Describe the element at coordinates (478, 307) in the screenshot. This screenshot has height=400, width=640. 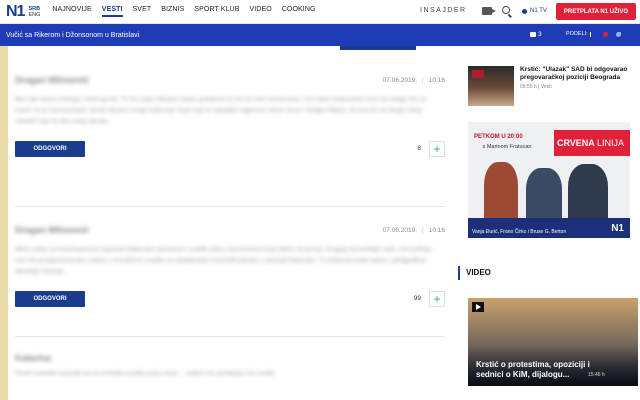
I see `play-icon` at that location.